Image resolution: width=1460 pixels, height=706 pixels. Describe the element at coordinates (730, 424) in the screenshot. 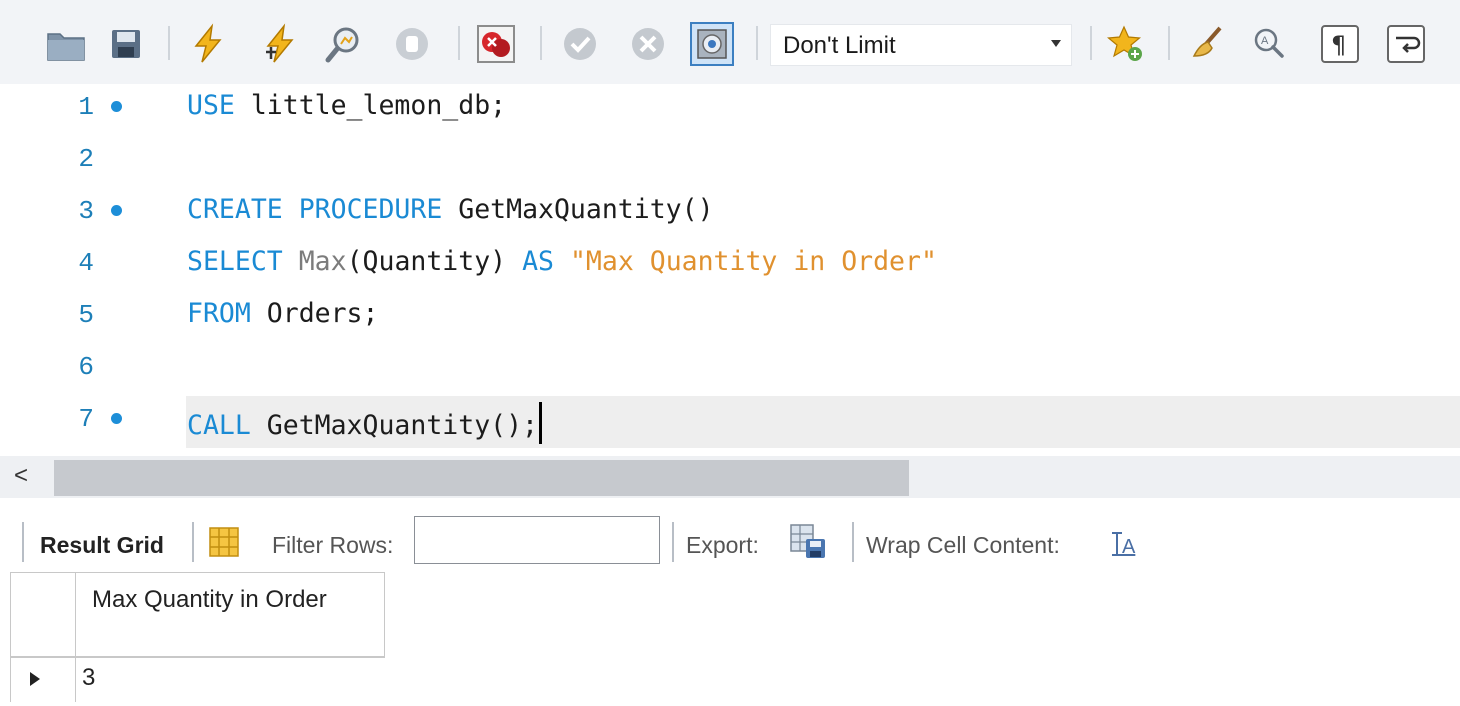

I see `editor-line-current: 7 CALL GetMaxQuantity();` at that location.